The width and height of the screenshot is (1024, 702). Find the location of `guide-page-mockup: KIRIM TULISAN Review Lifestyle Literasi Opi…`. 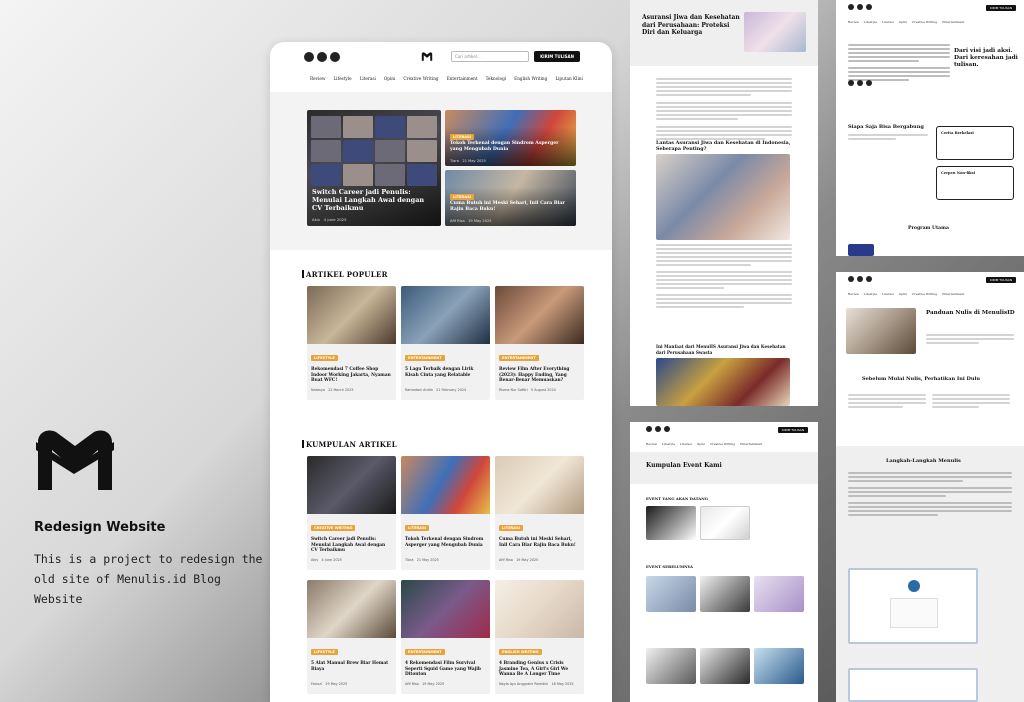

guide-page-mockup: KIRIM TULISAN Review Lifestyle Literasi Opi… is located at coordinates (930, 487).